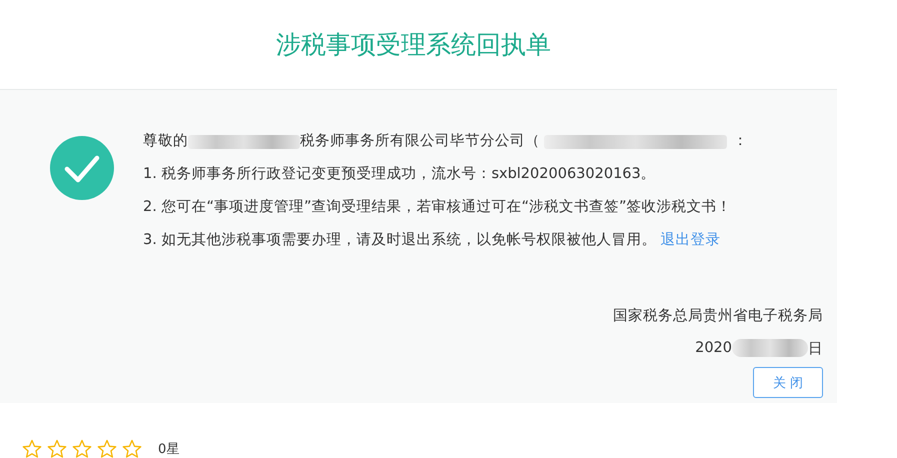  Describe the element at coordinates (420, 141) in the screenshot. I see `company-name: 税务师事务所有限公司毕节分公司（` at that location.